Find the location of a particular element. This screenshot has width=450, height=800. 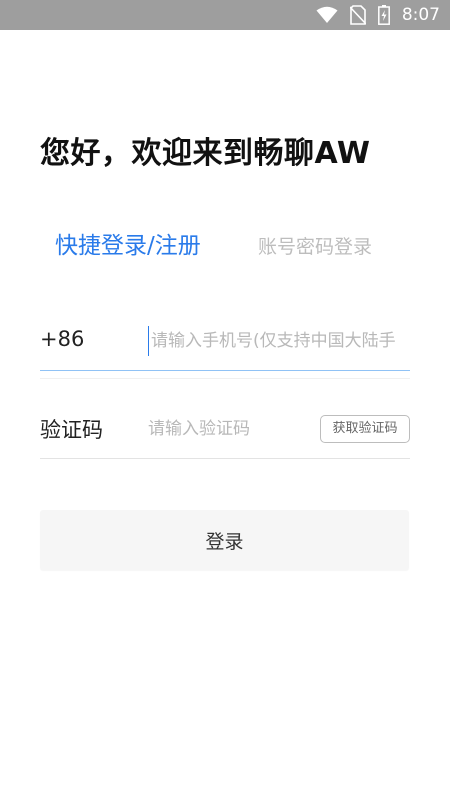

status-time: 8:07 is located at coordinates (420, 15).